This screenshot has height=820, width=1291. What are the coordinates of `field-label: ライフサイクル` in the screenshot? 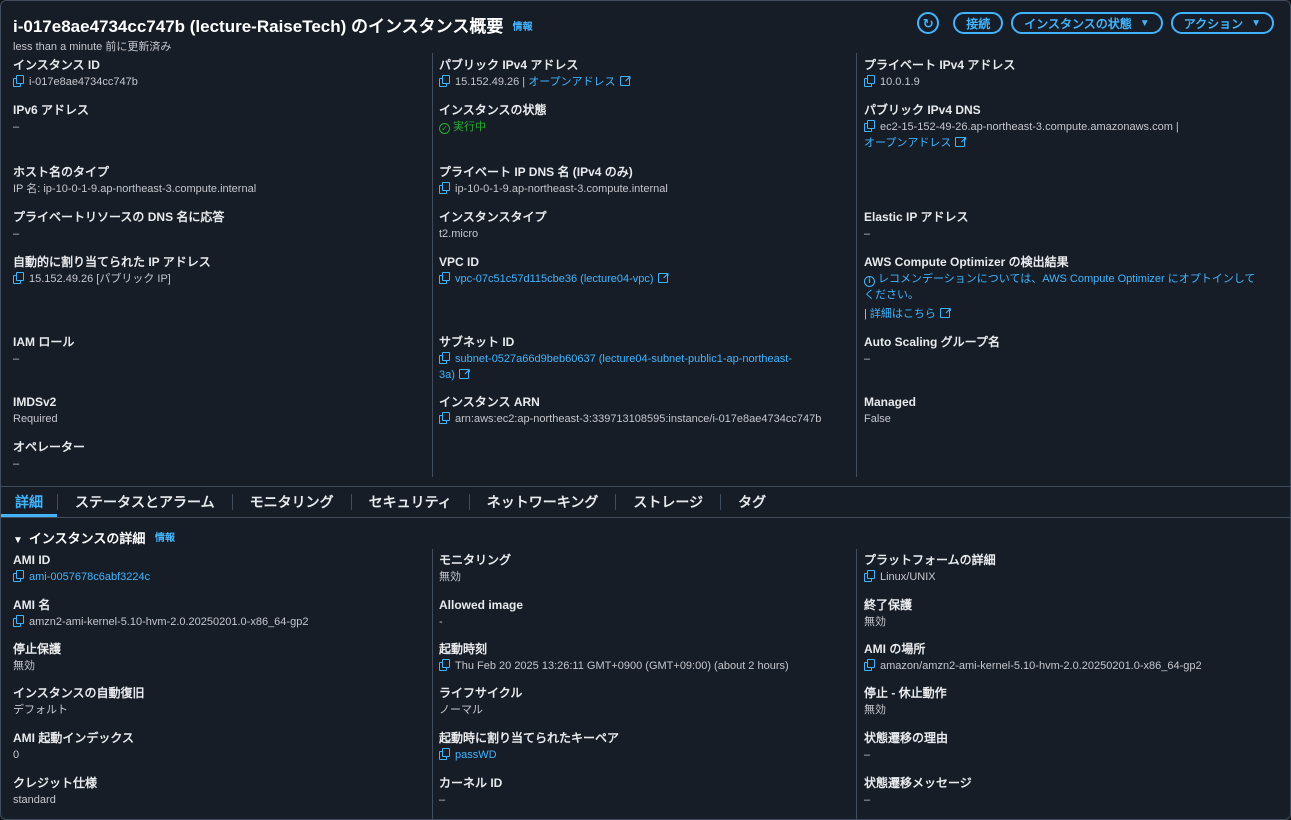 It's located at (481, 693).